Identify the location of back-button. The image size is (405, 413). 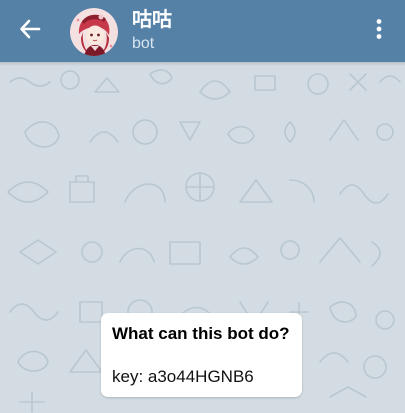
(30, 31).